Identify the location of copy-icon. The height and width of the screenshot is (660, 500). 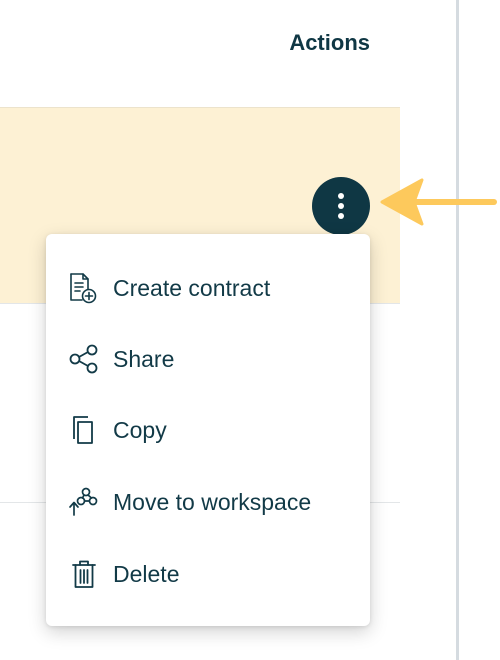
(84, 430).